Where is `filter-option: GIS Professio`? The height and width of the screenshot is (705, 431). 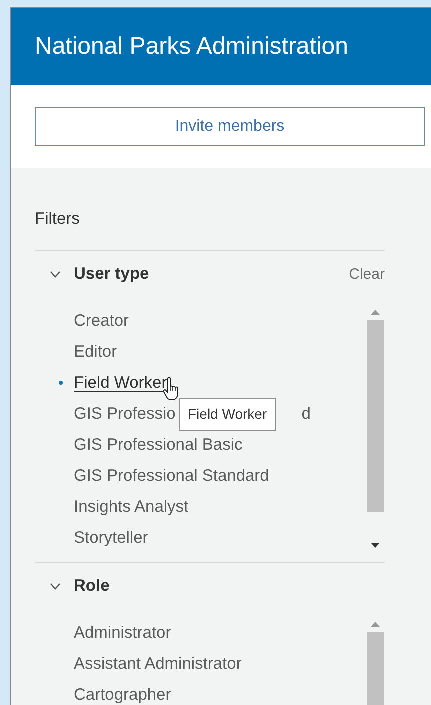
filter-option: GIS Professio is located at coordinates (125, 414).